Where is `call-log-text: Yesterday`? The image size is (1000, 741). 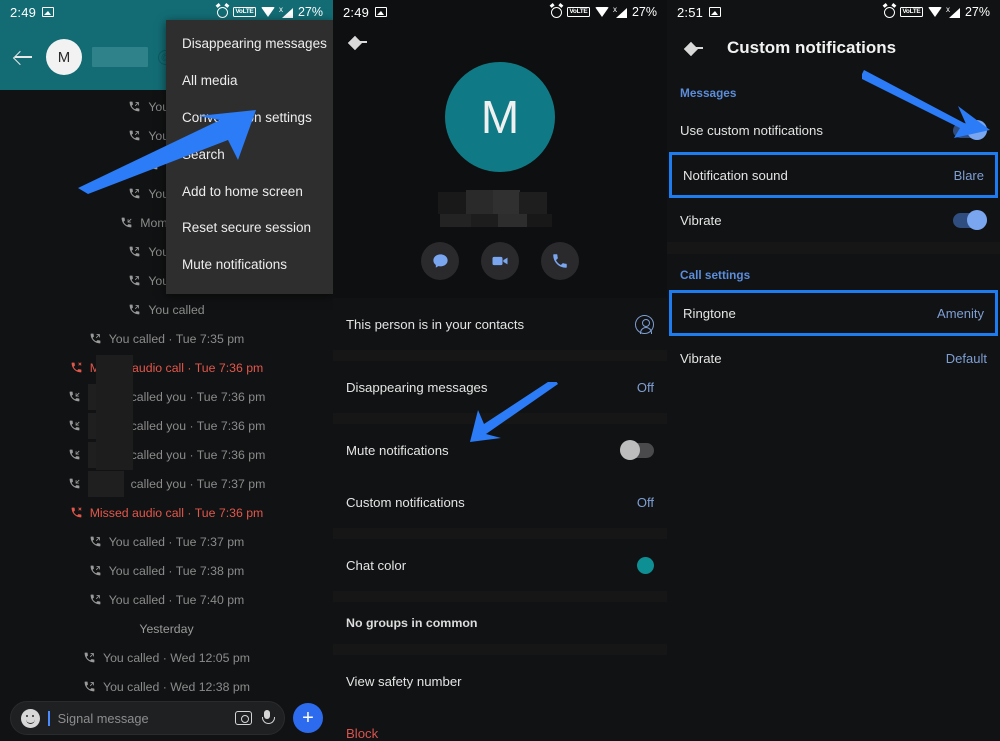
call-log-text: Yesterday is located at coordinates (166, 628).